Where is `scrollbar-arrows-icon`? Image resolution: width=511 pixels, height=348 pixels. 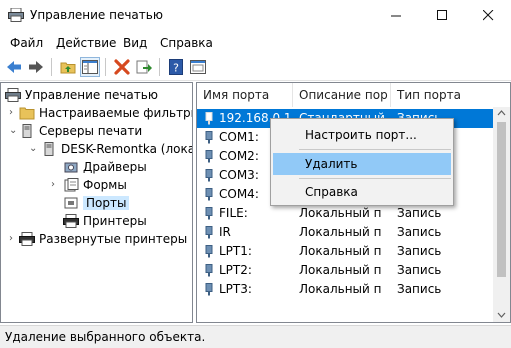
scrollbar-arrows-icon is located at coordinates (501, 214).